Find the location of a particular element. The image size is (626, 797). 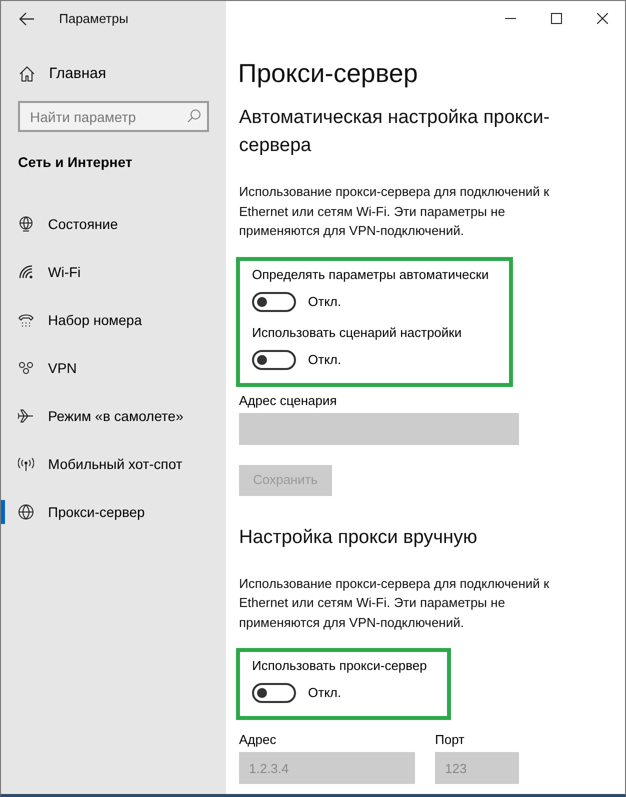

sidebar-item: Режим «в самолете» is located at coordinates (113, 416).